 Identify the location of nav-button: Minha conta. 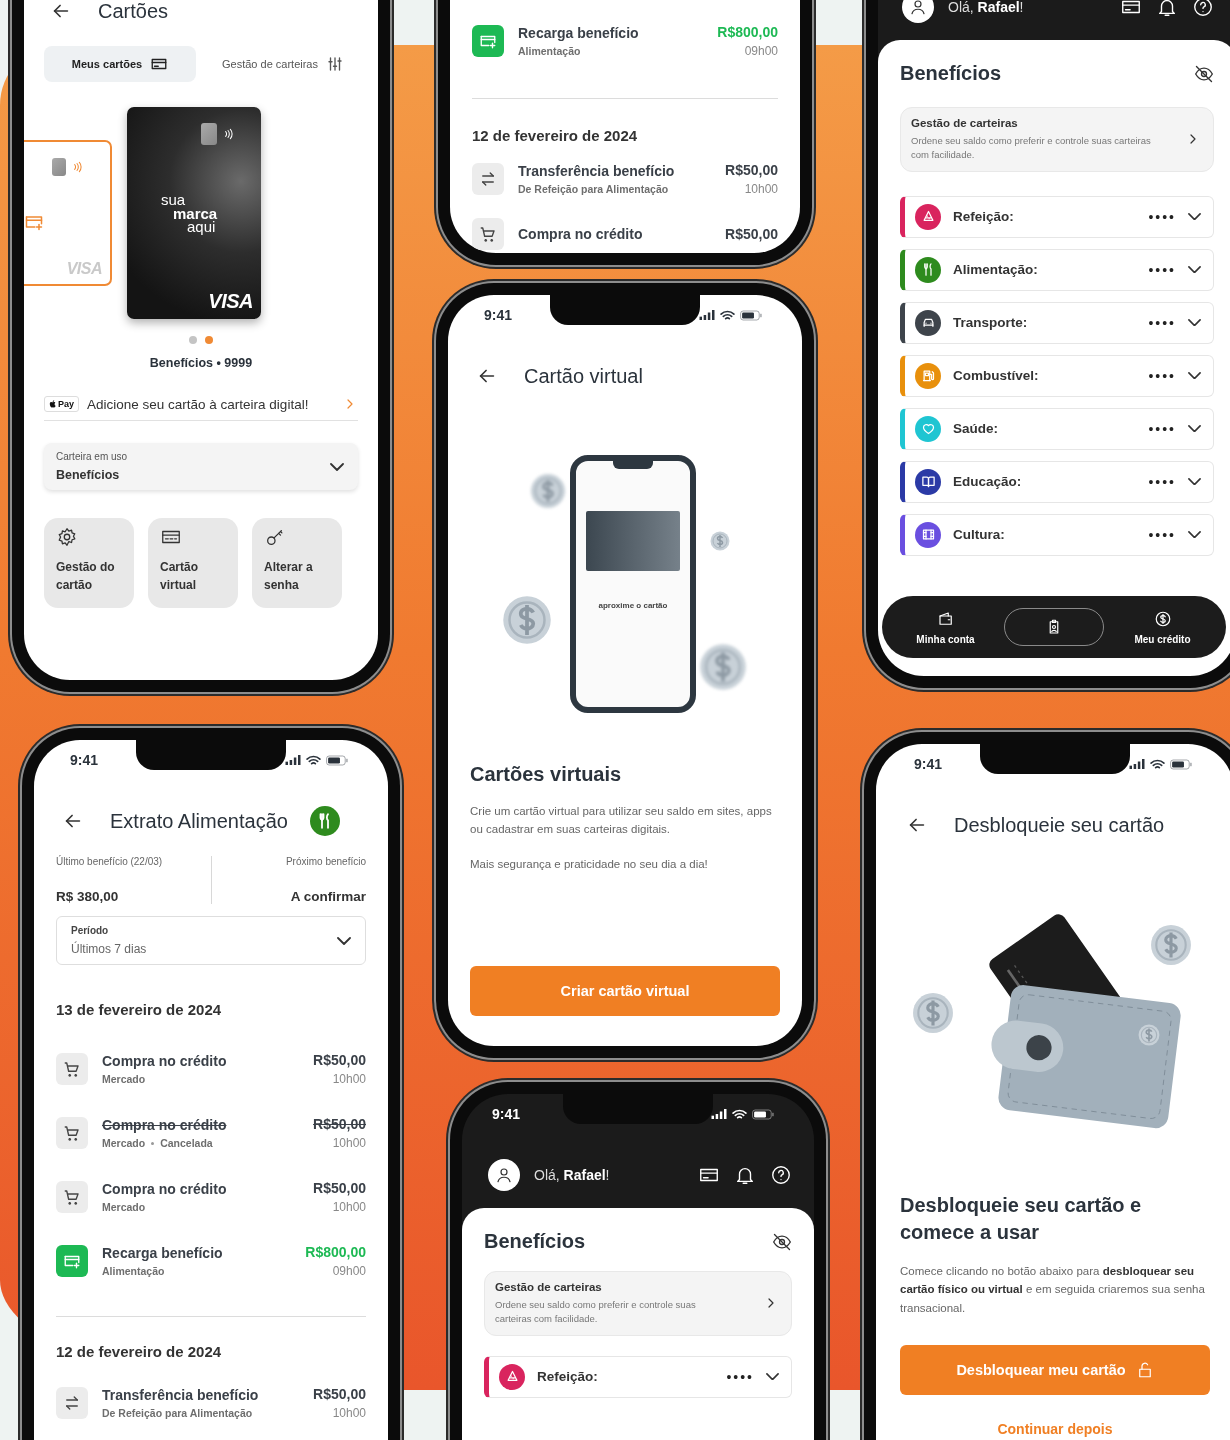
(945, 627).